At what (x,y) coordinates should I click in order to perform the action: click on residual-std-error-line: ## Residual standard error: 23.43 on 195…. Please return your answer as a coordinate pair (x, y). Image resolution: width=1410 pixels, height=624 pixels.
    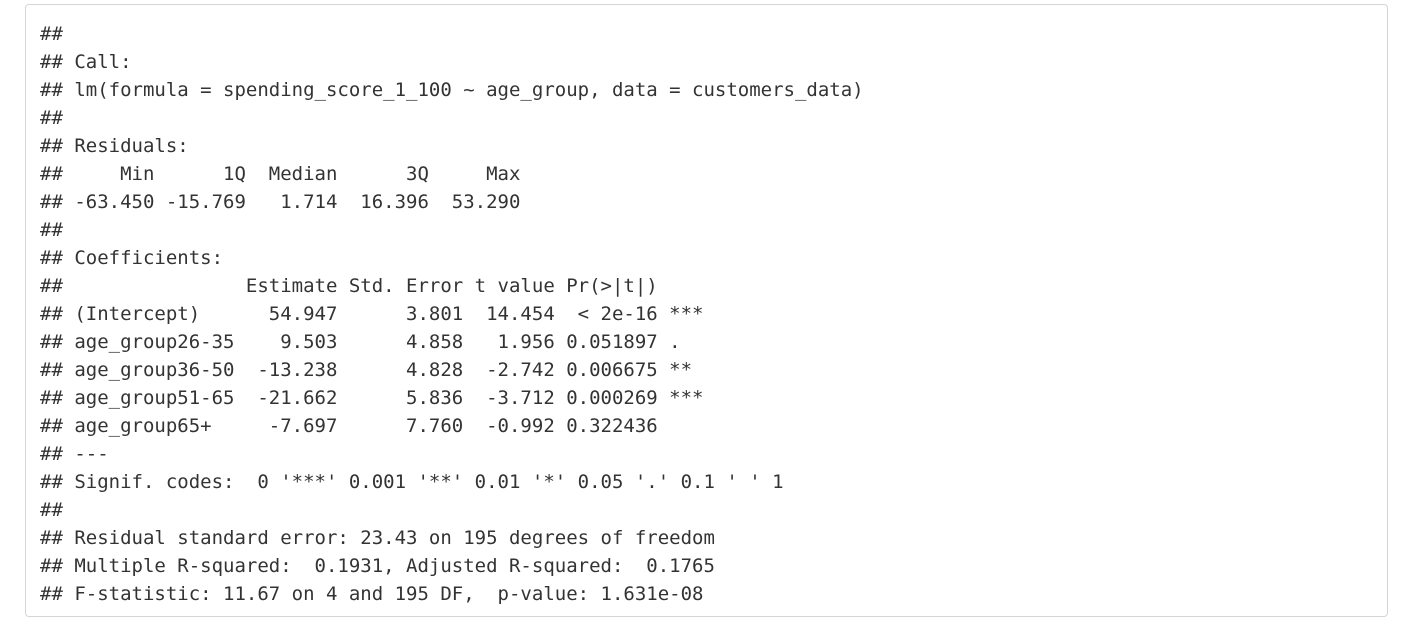
    Looking at the image, I should click on (377, 538).